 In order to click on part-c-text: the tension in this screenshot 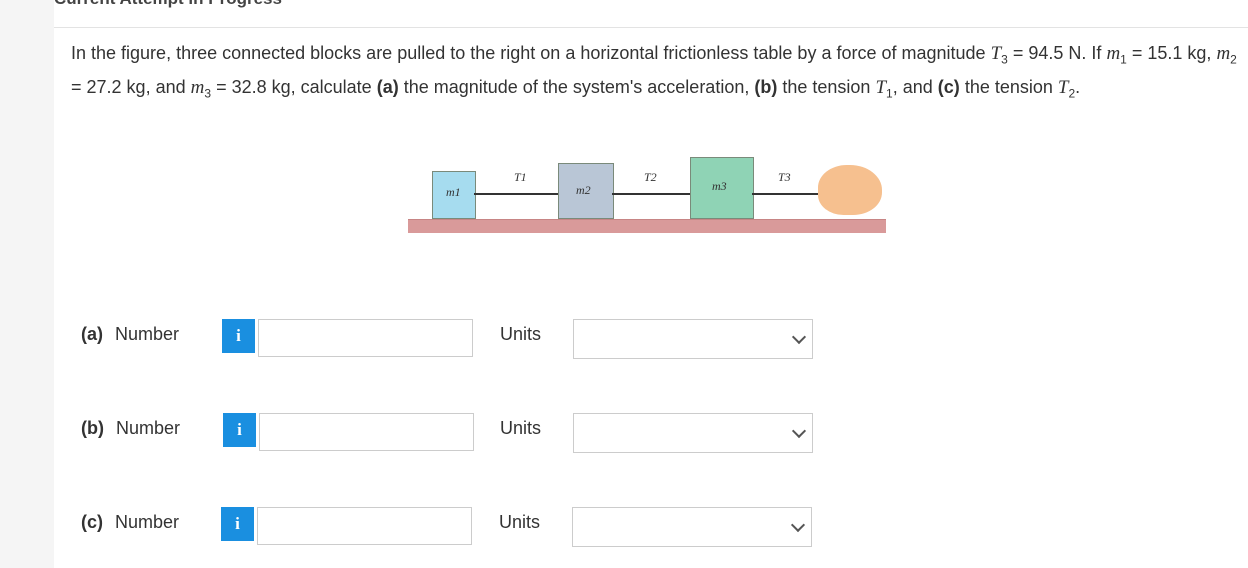, I will do `click(1008, 86)`.